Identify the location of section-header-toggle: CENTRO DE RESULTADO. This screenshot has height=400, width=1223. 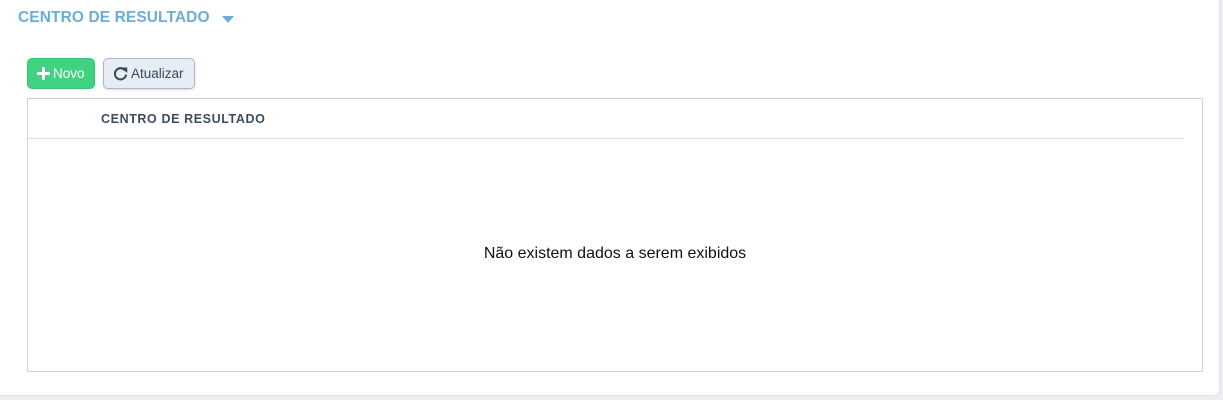
(126, 18).